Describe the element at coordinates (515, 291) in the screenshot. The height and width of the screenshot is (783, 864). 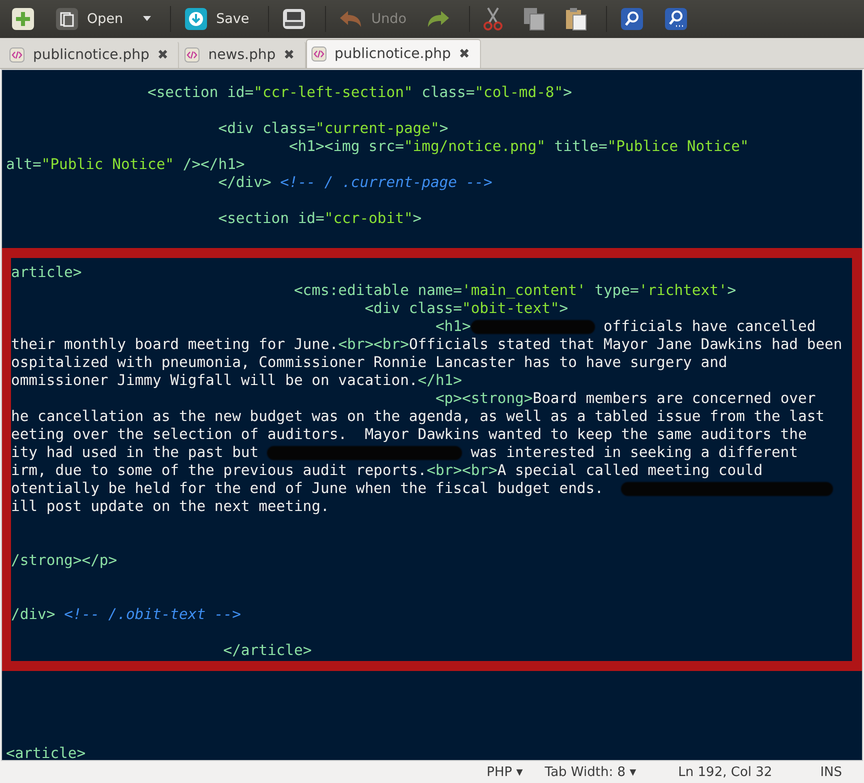
I see `code-line: <cms:editable name='main_content' type='richtext'>` at that location.